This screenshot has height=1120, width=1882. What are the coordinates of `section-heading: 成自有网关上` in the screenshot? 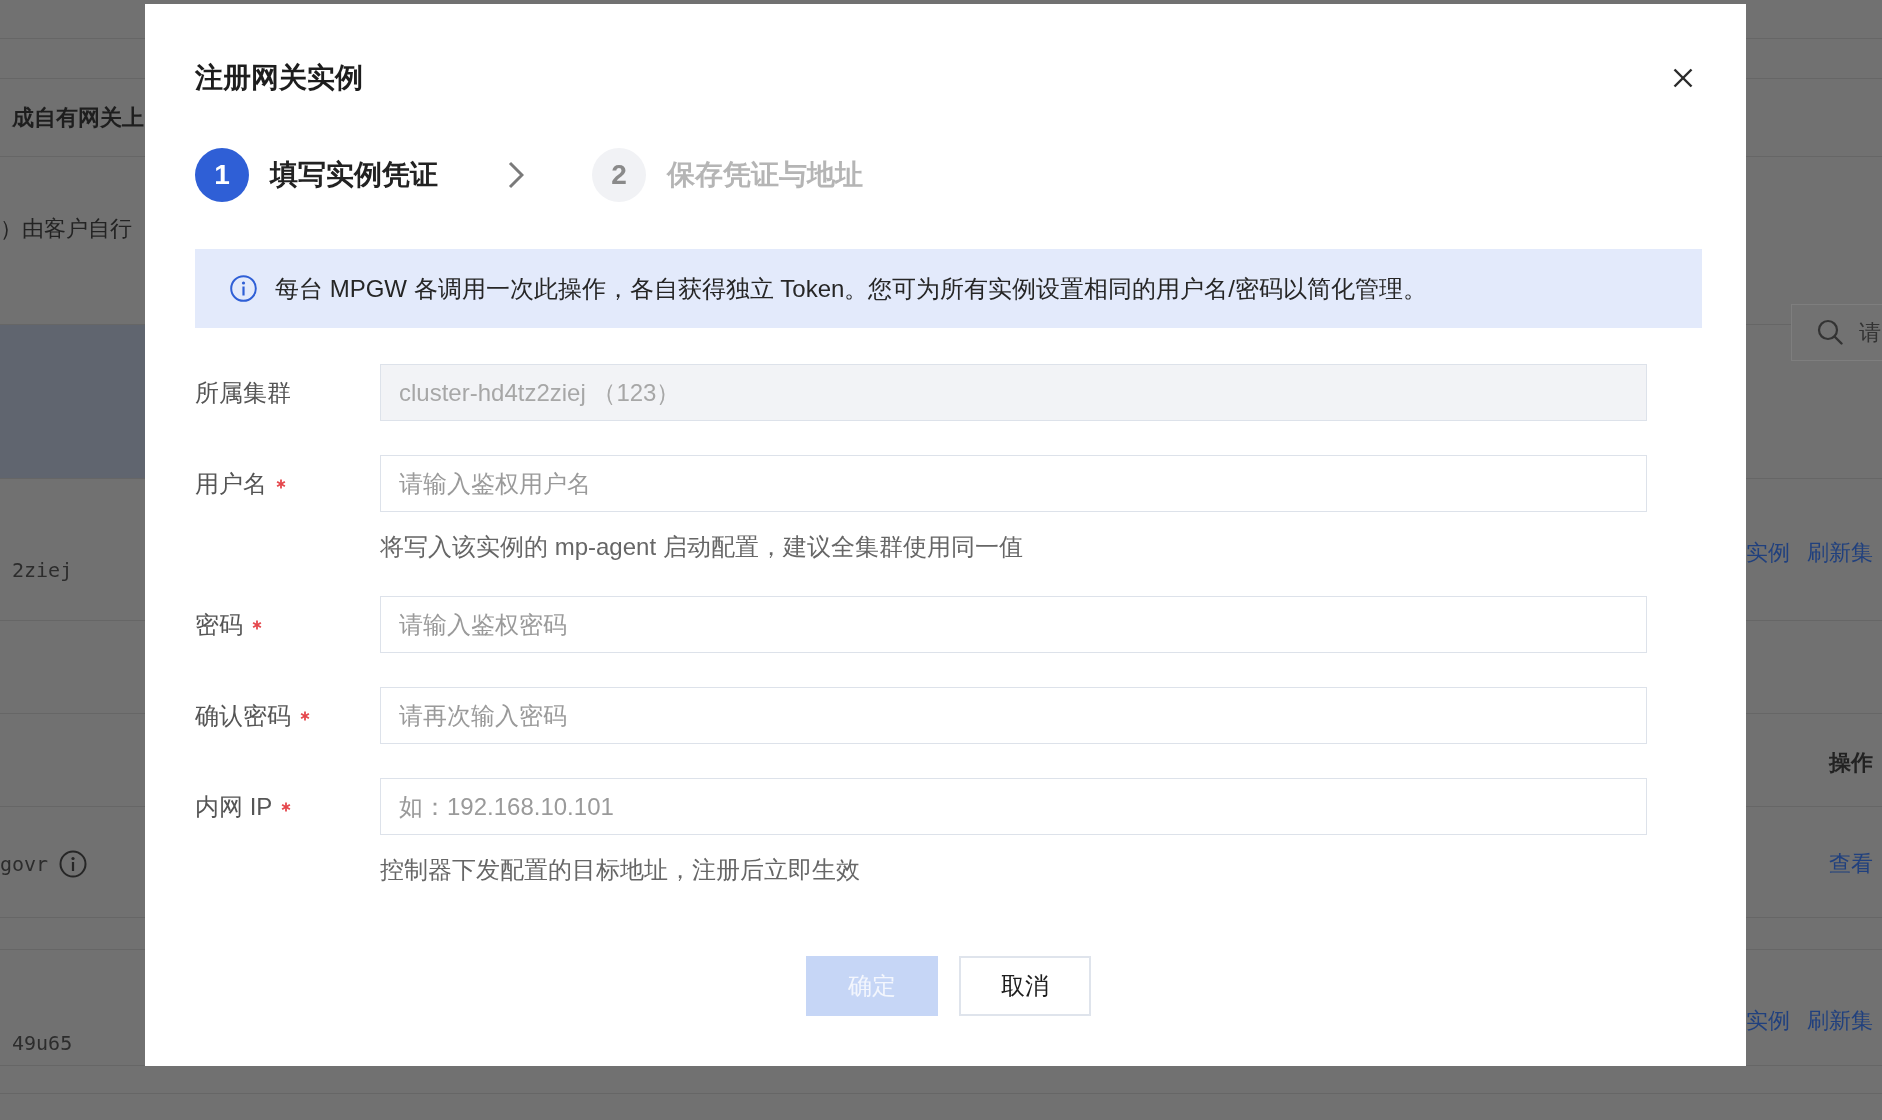 It's located at (77, 117).